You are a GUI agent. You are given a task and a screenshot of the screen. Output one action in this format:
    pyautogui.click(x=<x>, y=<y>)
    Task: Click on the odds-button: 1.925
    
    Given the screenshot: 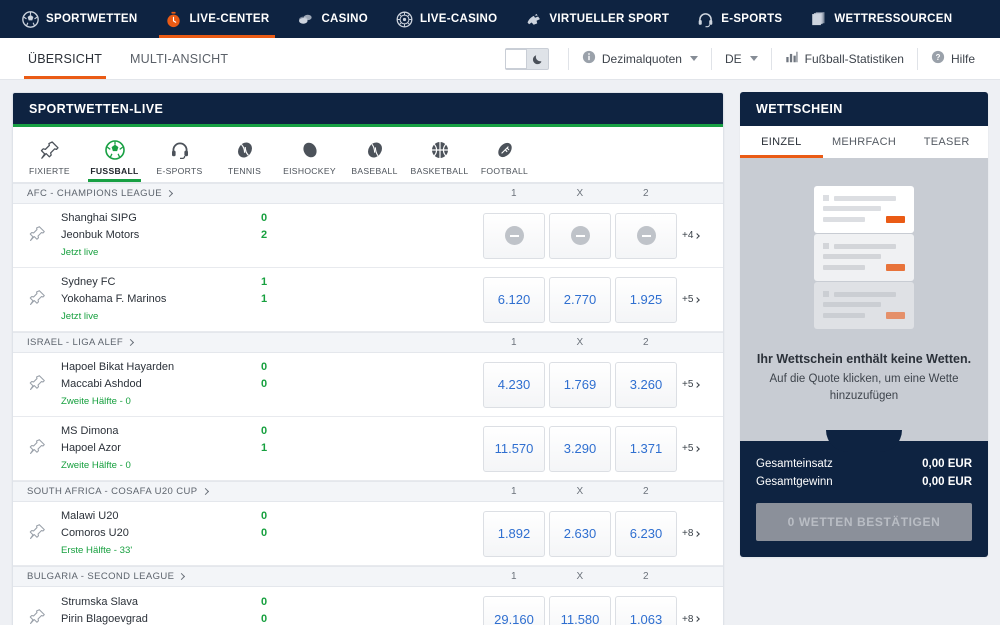 What is the action you would take?
    pyautogui.click(x=646, y=299)
    